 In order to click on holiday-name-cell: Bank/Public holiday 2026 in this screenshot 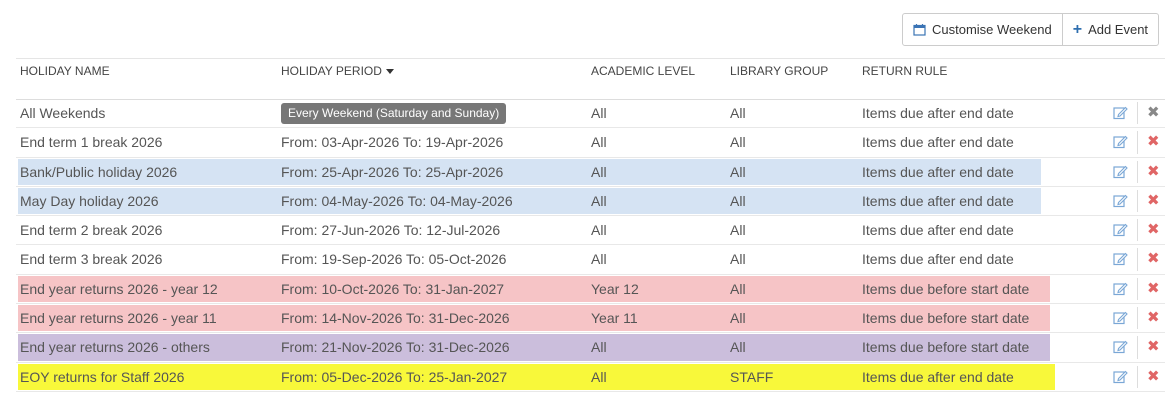, I will do `click(99, 171)`.